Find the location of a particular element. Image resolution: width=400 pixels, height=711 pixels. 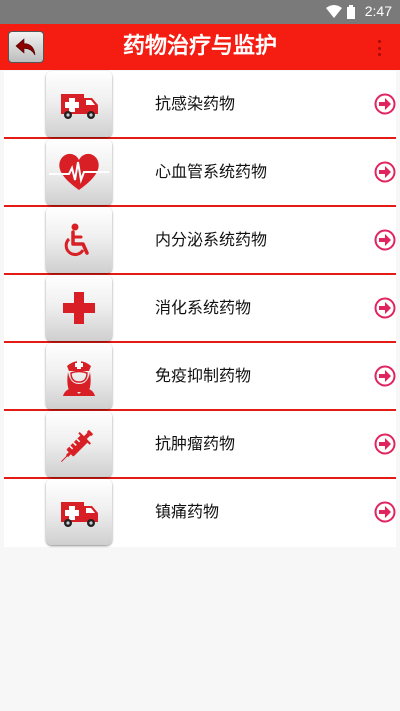

list-item-label: 心血管系统药物 is located at coordinates (211, 171).